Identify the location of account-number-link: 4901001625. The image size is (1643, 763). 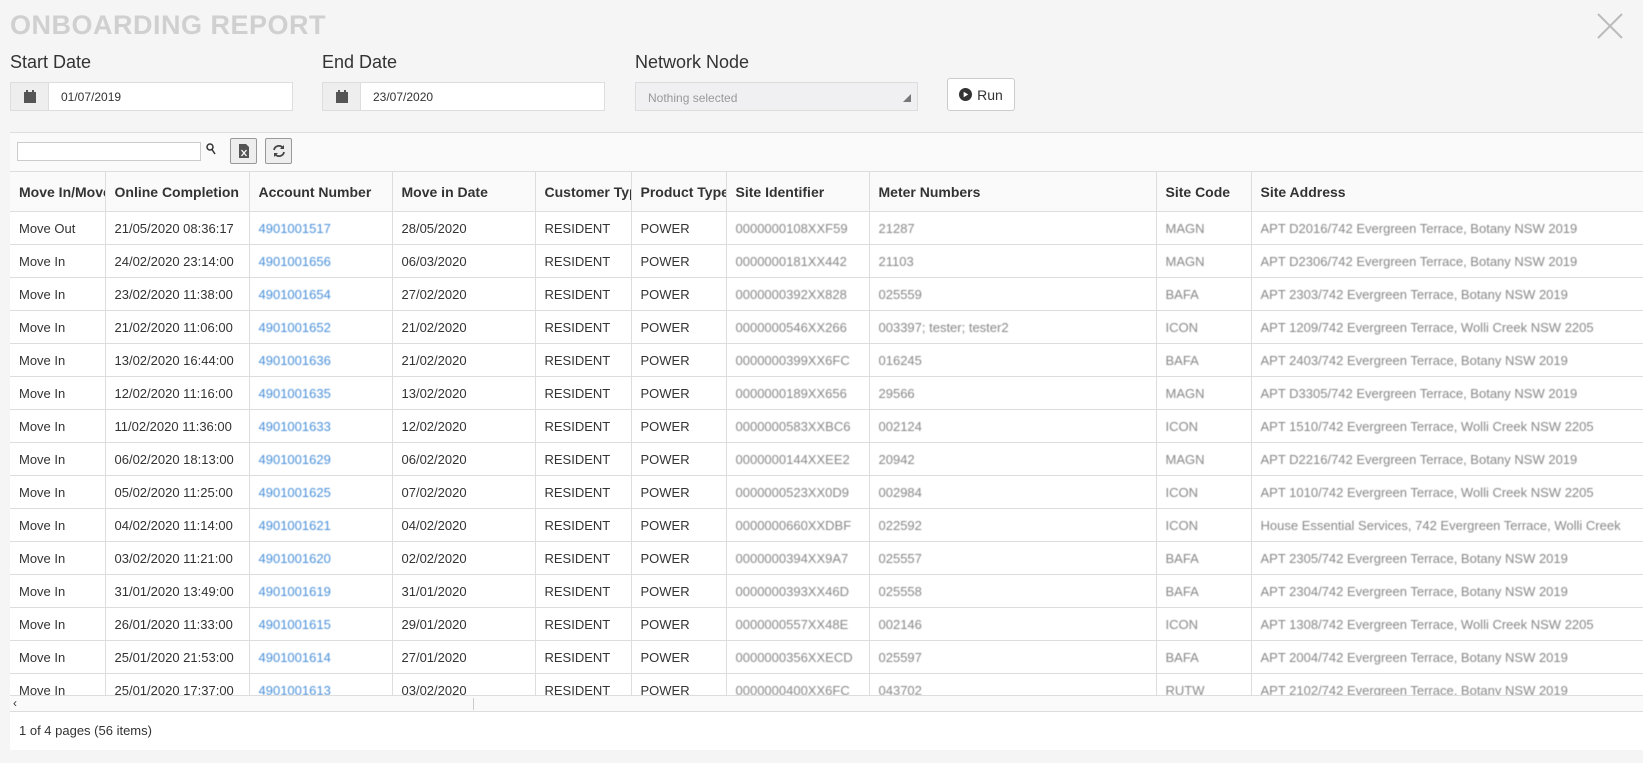
(321, 492).